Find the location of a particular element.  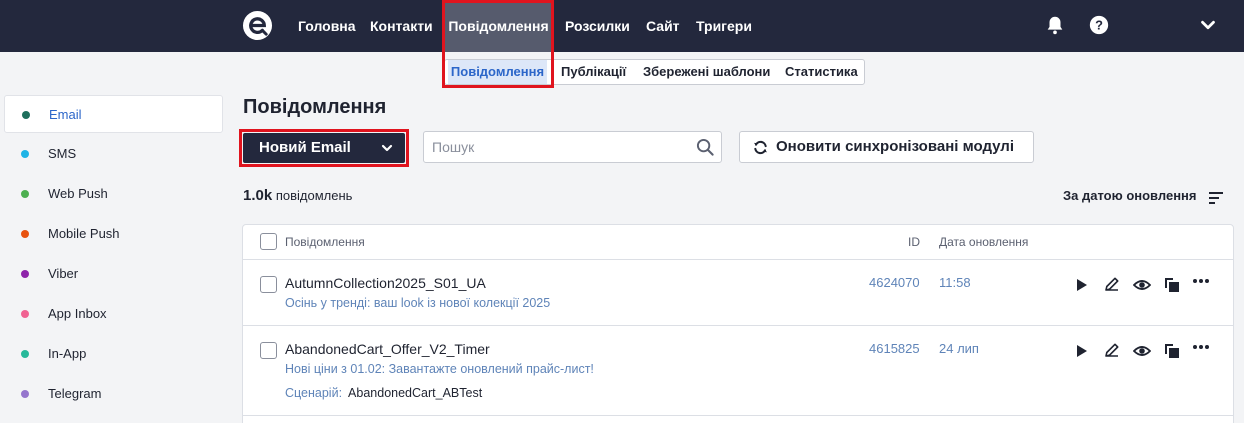

page-title: Повідомлення is located at coordinates (315, 107).